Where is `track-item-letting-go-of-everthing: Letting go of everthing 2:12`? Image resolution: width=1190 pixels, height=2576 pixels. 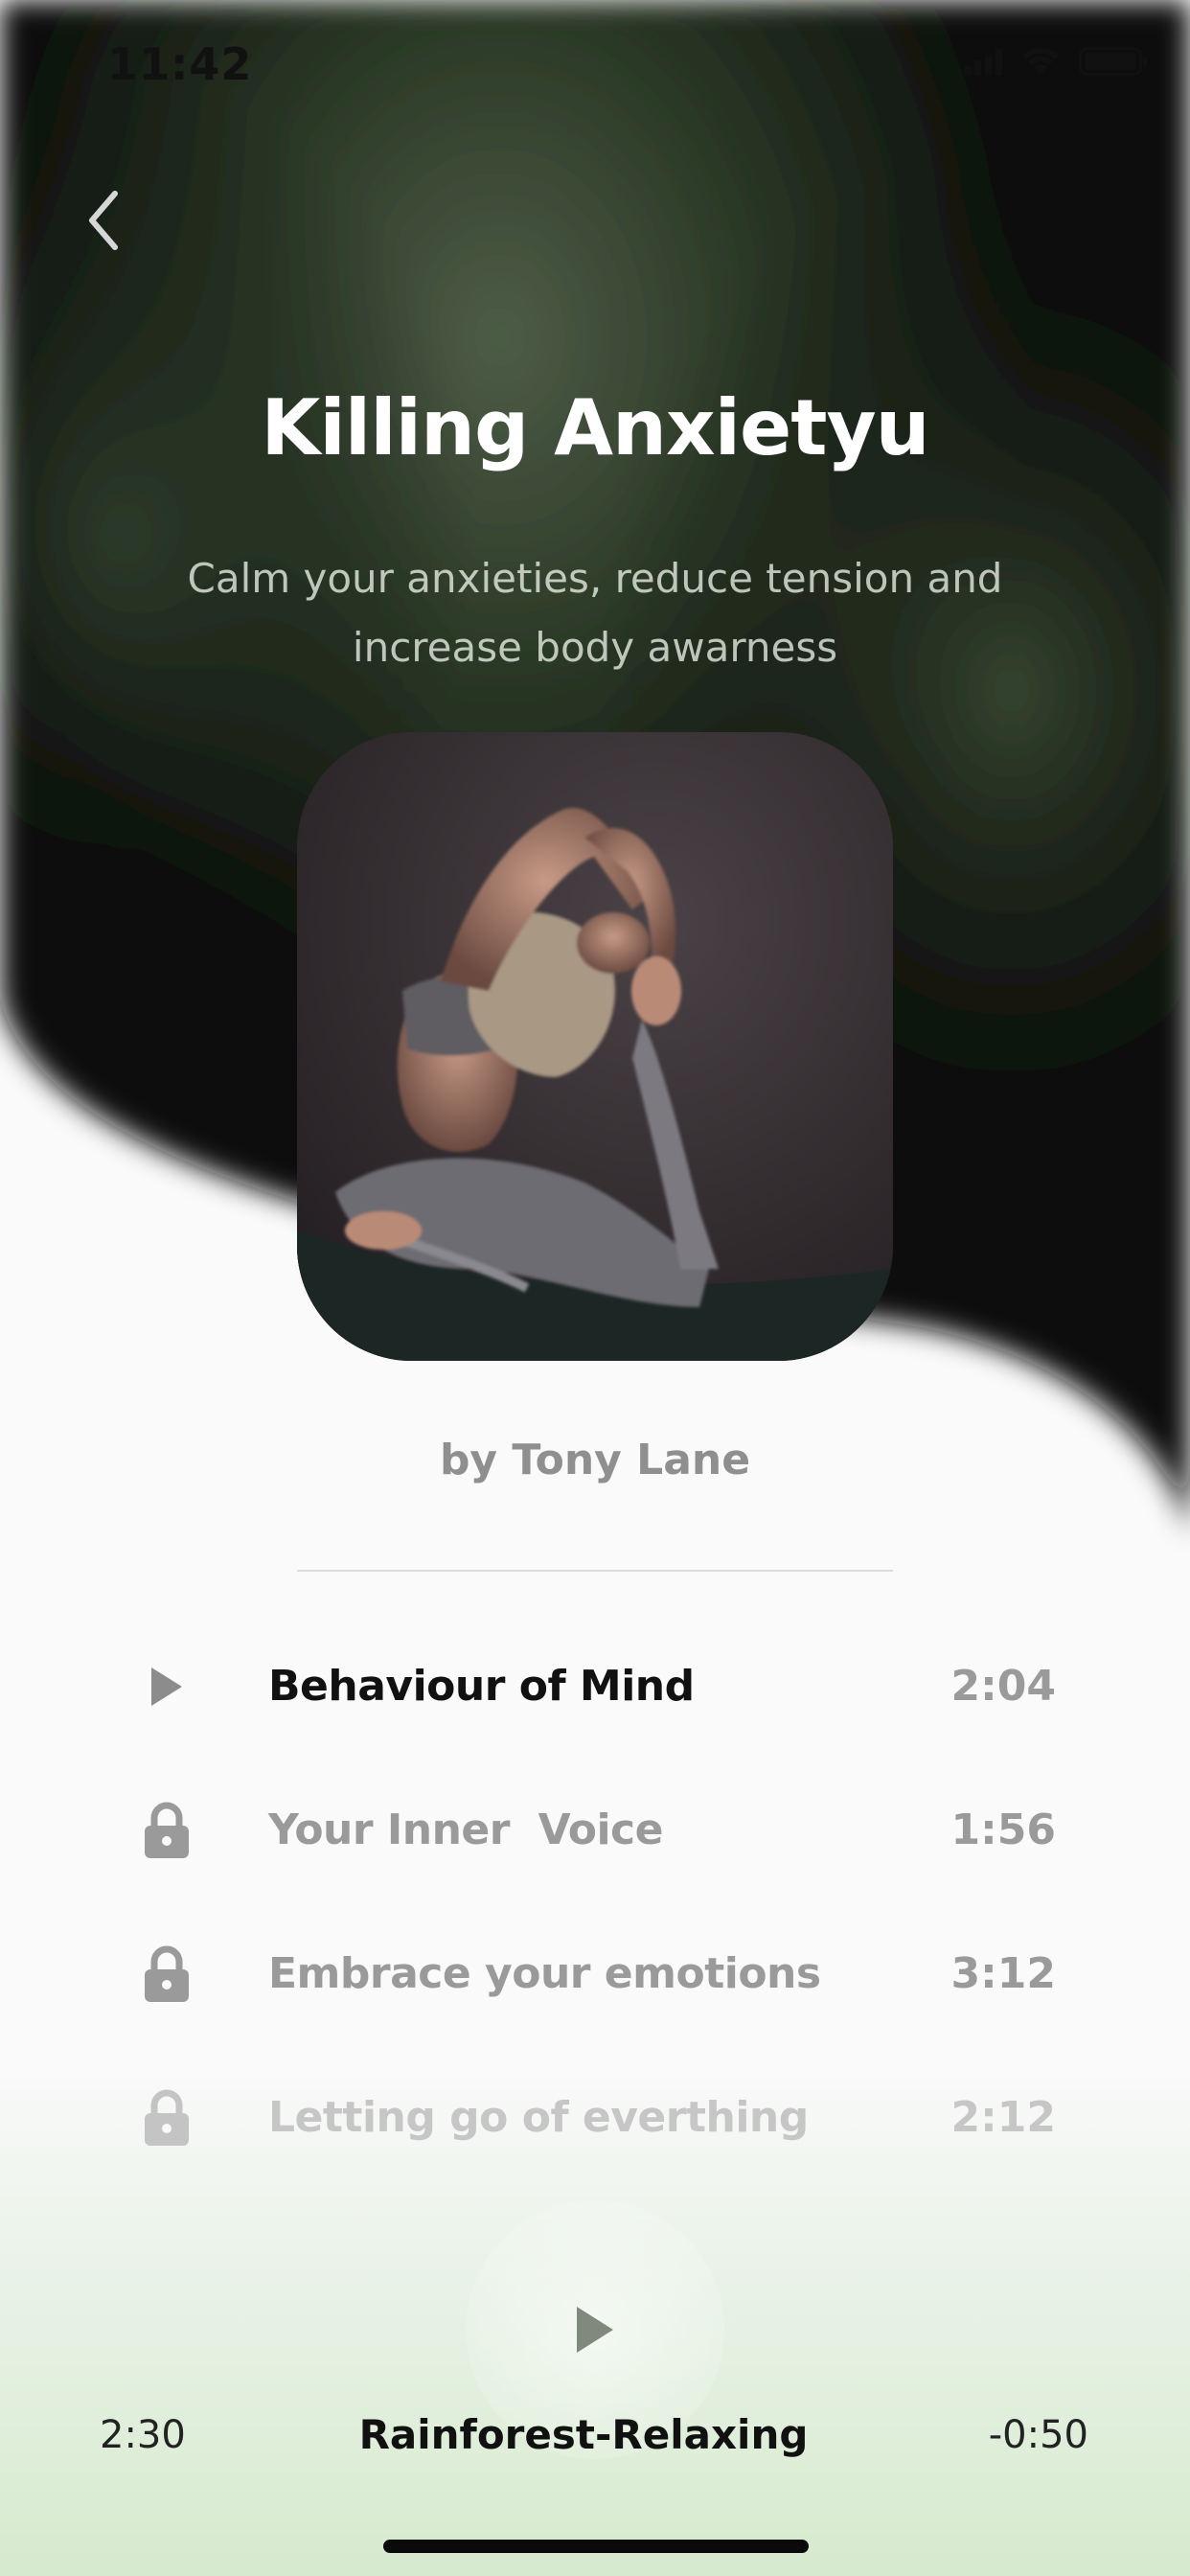 track-item-letting-go-of-everthing: Letting go of everthing 2:12 is located at coordinates (595, 2118).